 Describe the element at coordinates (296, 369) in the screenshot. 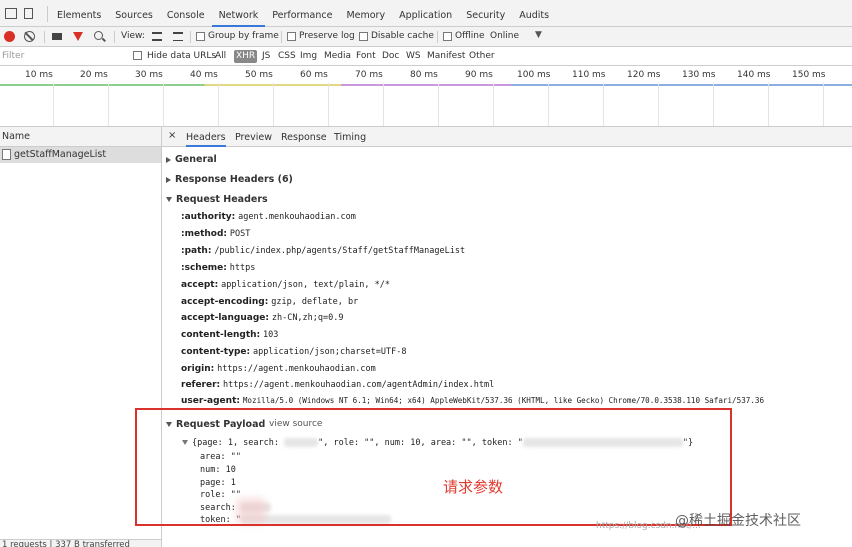

I see `header-value: https://agent.menkouhaodian.com` at that location.